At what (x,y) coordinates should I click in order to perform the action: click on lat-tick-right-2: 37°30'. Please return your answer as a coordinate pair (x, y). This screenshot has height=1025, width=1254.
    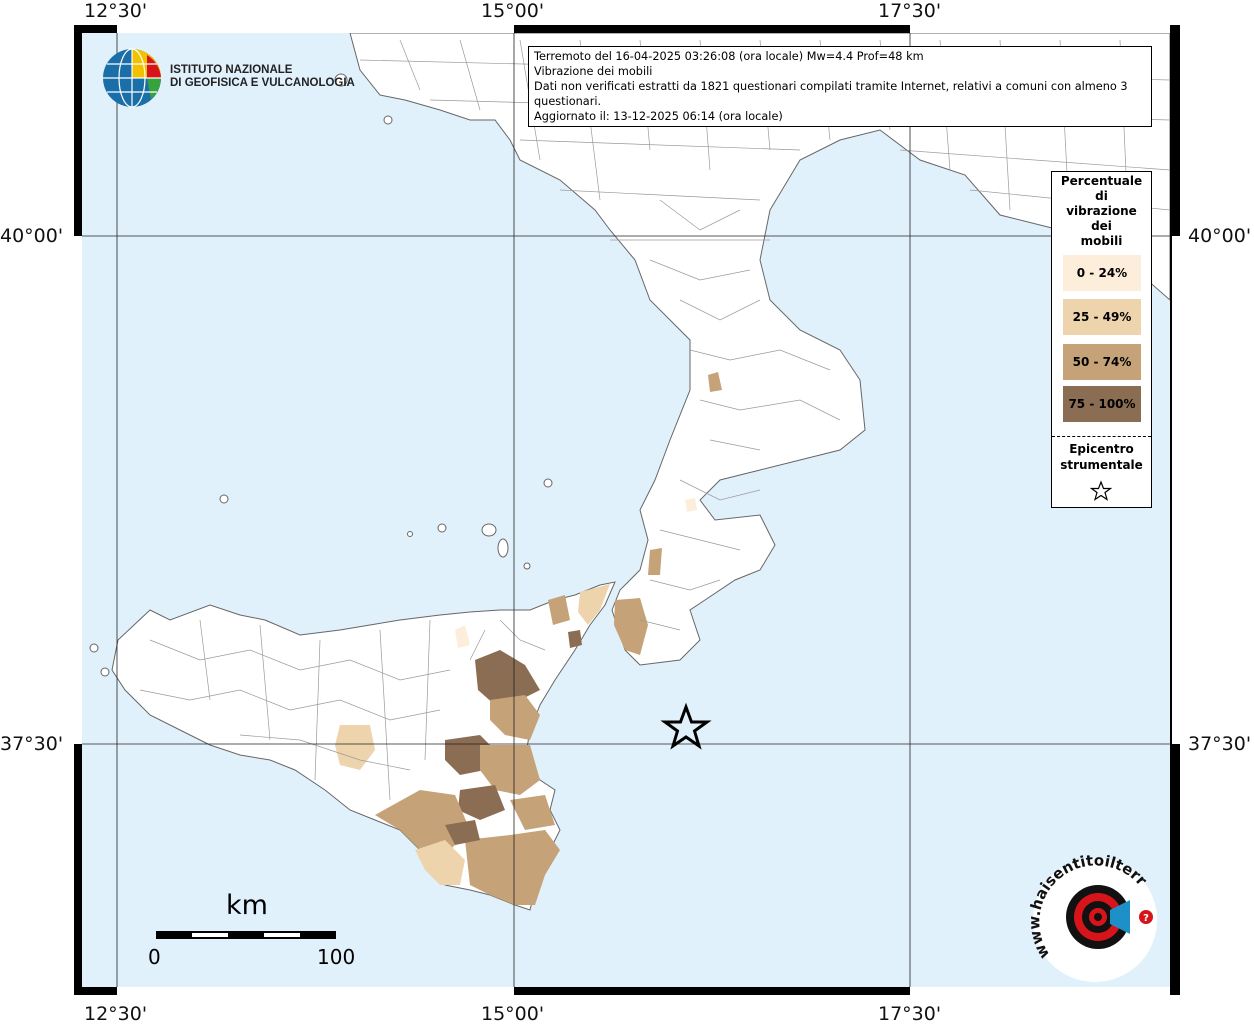
    Looking at the image, I should click on (1220, 744).